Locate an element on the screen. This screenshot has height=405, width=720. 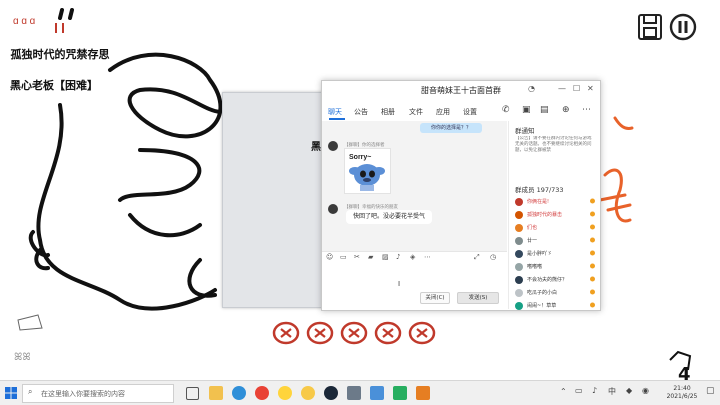
received-message-bubble: 快回了吧。没必要花半受气 is located at coordinates (389, 217).